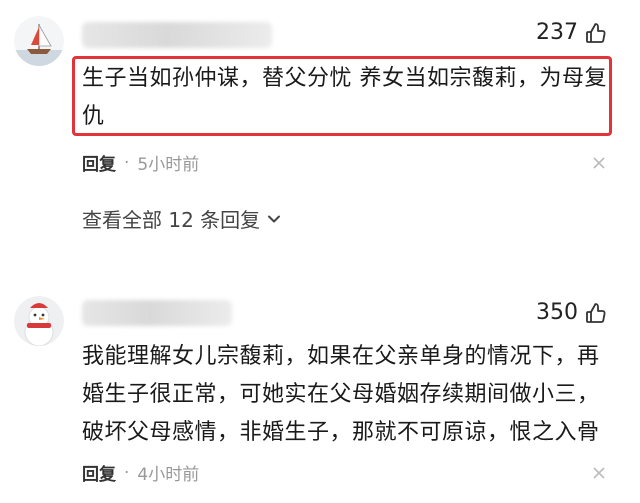 The image size is (640, 503). I want to click on comment-text: 生子当如孙仲谋，替父分忧 养女当如宗馥莉，为母复 仇, so click(347, 98).